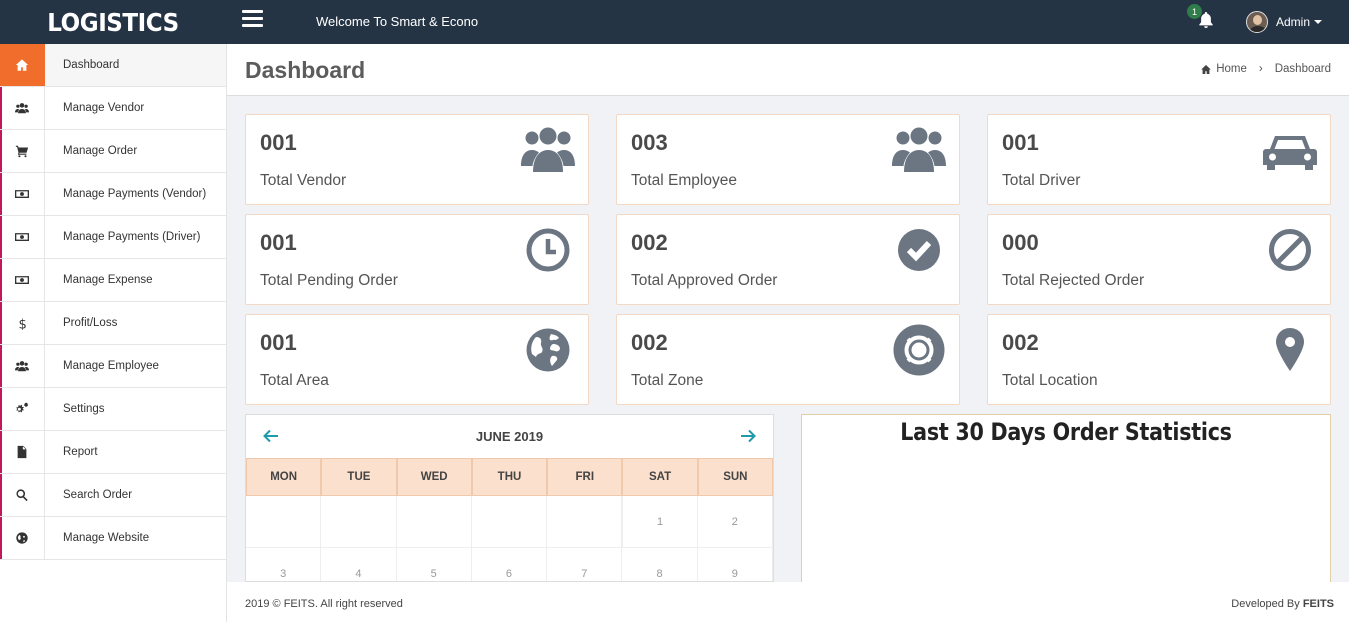 Image resolution: width=1349 pixels, height=622 pixels. What do you see at coordinates (113, 538) in the screenshot?
I see `sidebar-item-manage-website: Manage Website` at bounding box center [113, 538].